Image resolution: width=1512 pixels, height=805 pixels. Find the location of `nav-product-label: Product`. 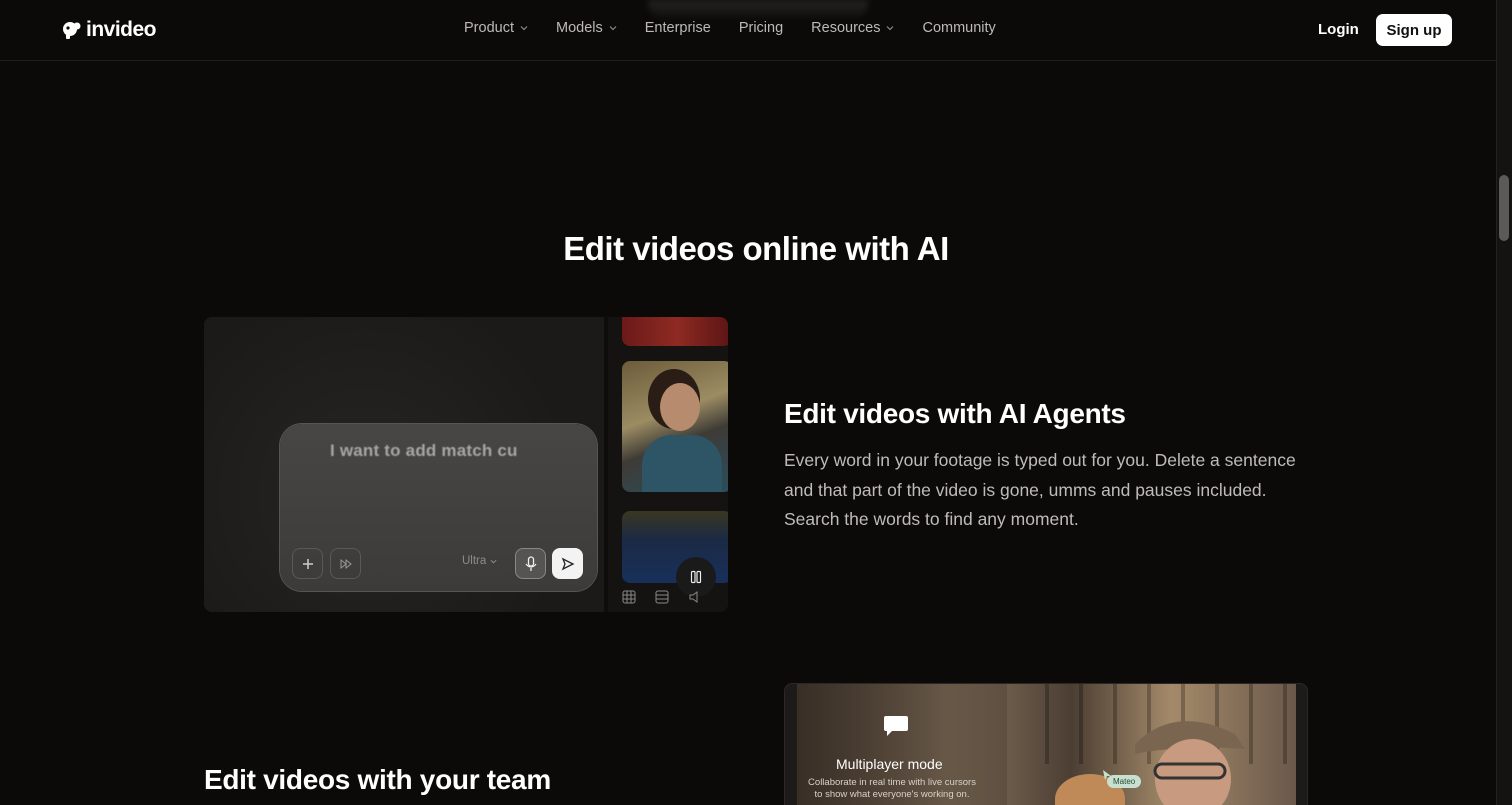

nav-product-label: Product is located at coordinates (489, 28).